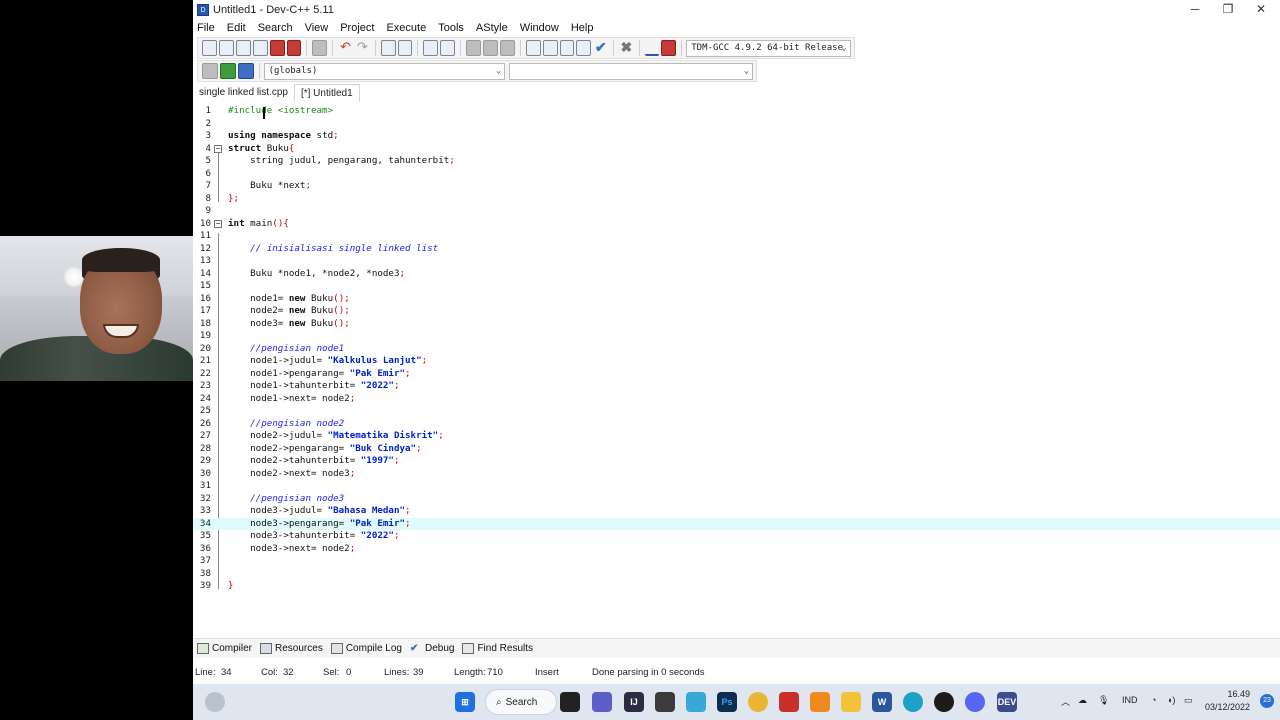 This screenshot has height=720, width=1280. Describe the element at coordinates (736, 486) in the screenshot. I see `code-line: 31` at that location.